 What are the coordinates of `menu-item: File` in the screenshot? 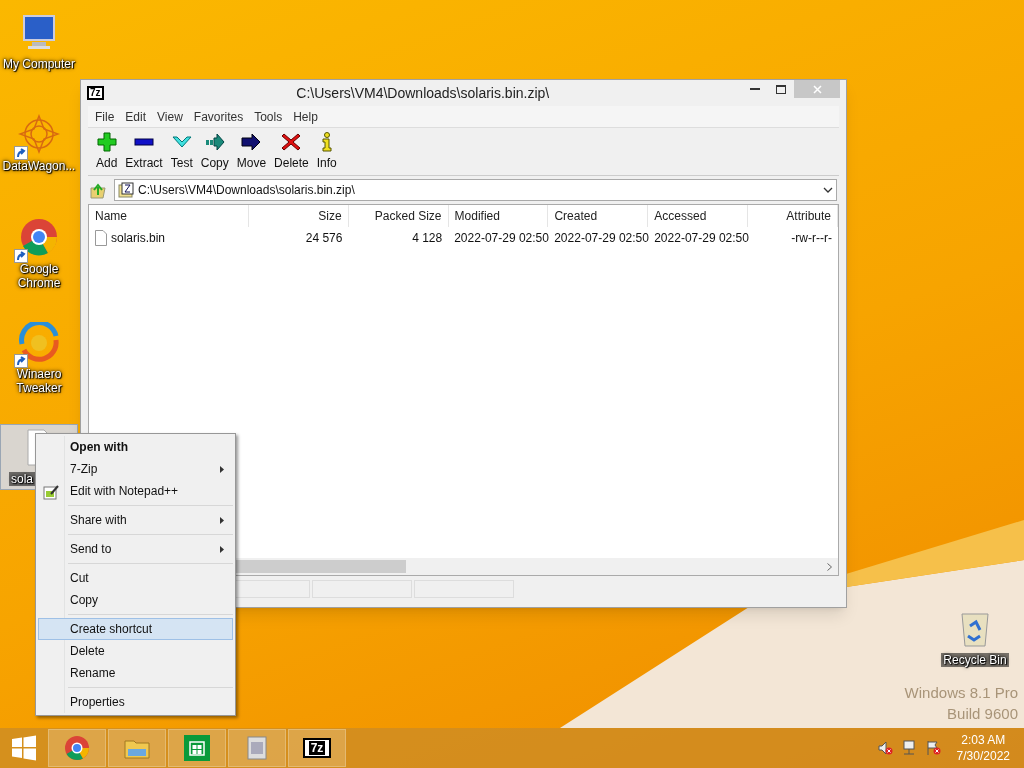 It's located at (105, 116).